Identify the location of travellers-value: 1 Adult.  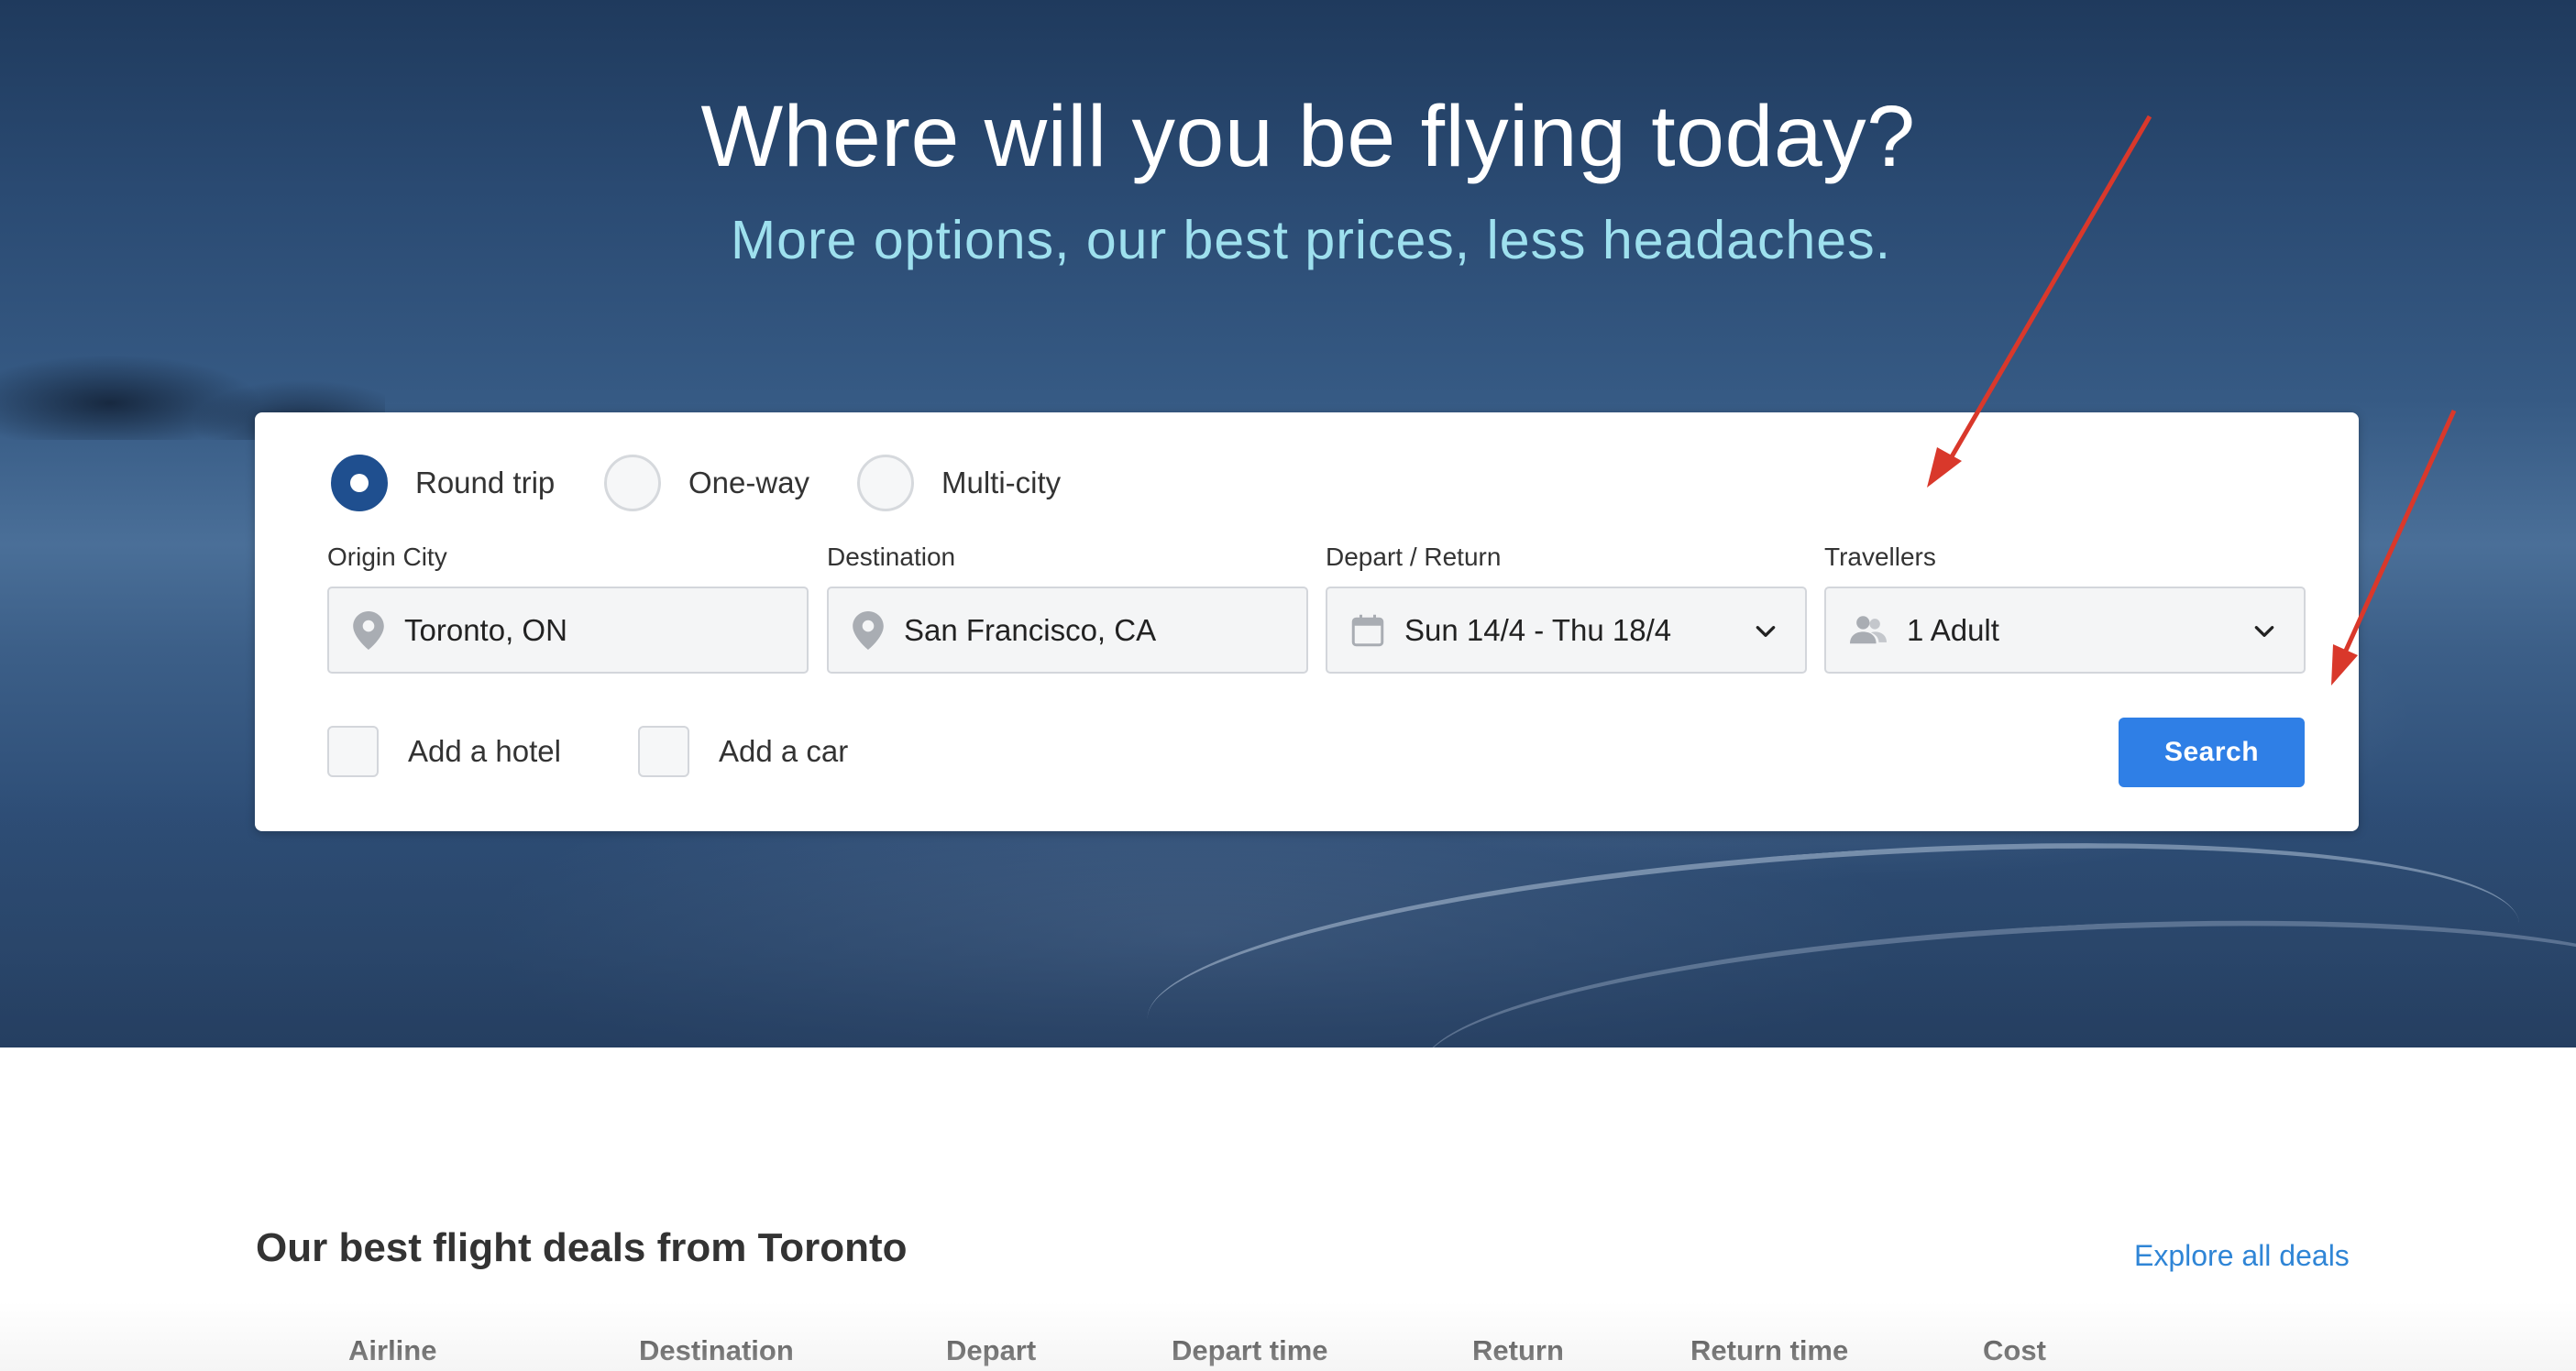
(1953, 630).